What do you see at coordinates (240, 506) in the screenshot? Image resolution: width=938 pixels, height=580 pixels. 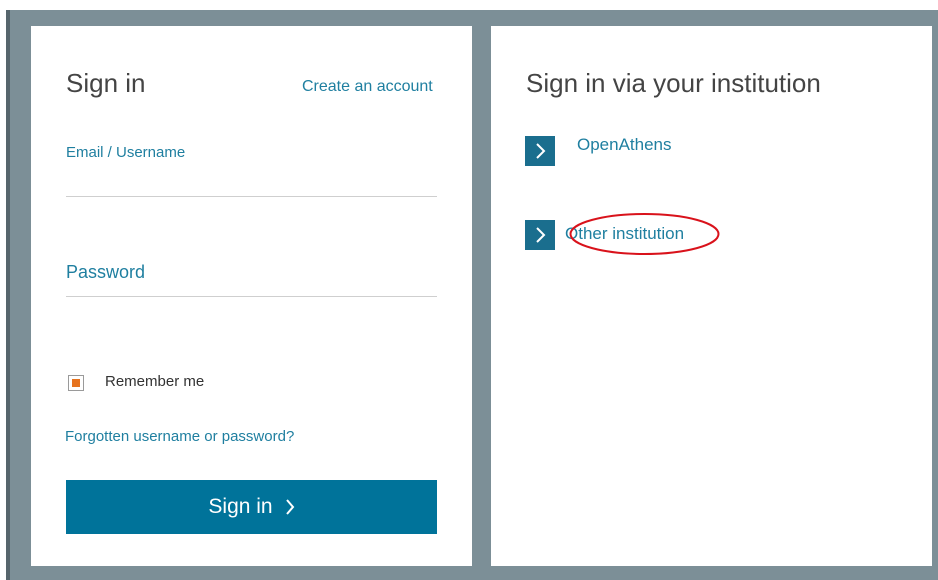 I see `sign-in-button-label: Sign in` at bounding box center [240, 506].